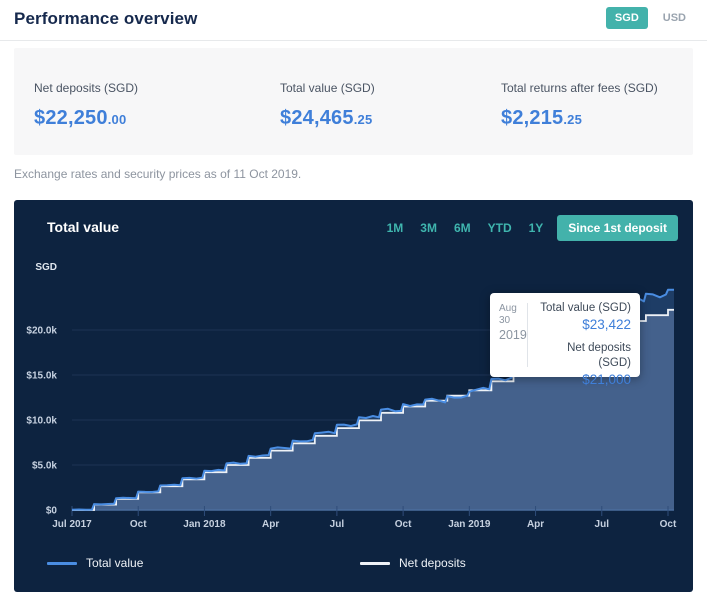 This screenshot has height=599, width=707. Describe the element at coordinates (86, 105) in the screenshot. I see `stat-net-deposits: Net deposits (SGD) $22,250.00` at that location.